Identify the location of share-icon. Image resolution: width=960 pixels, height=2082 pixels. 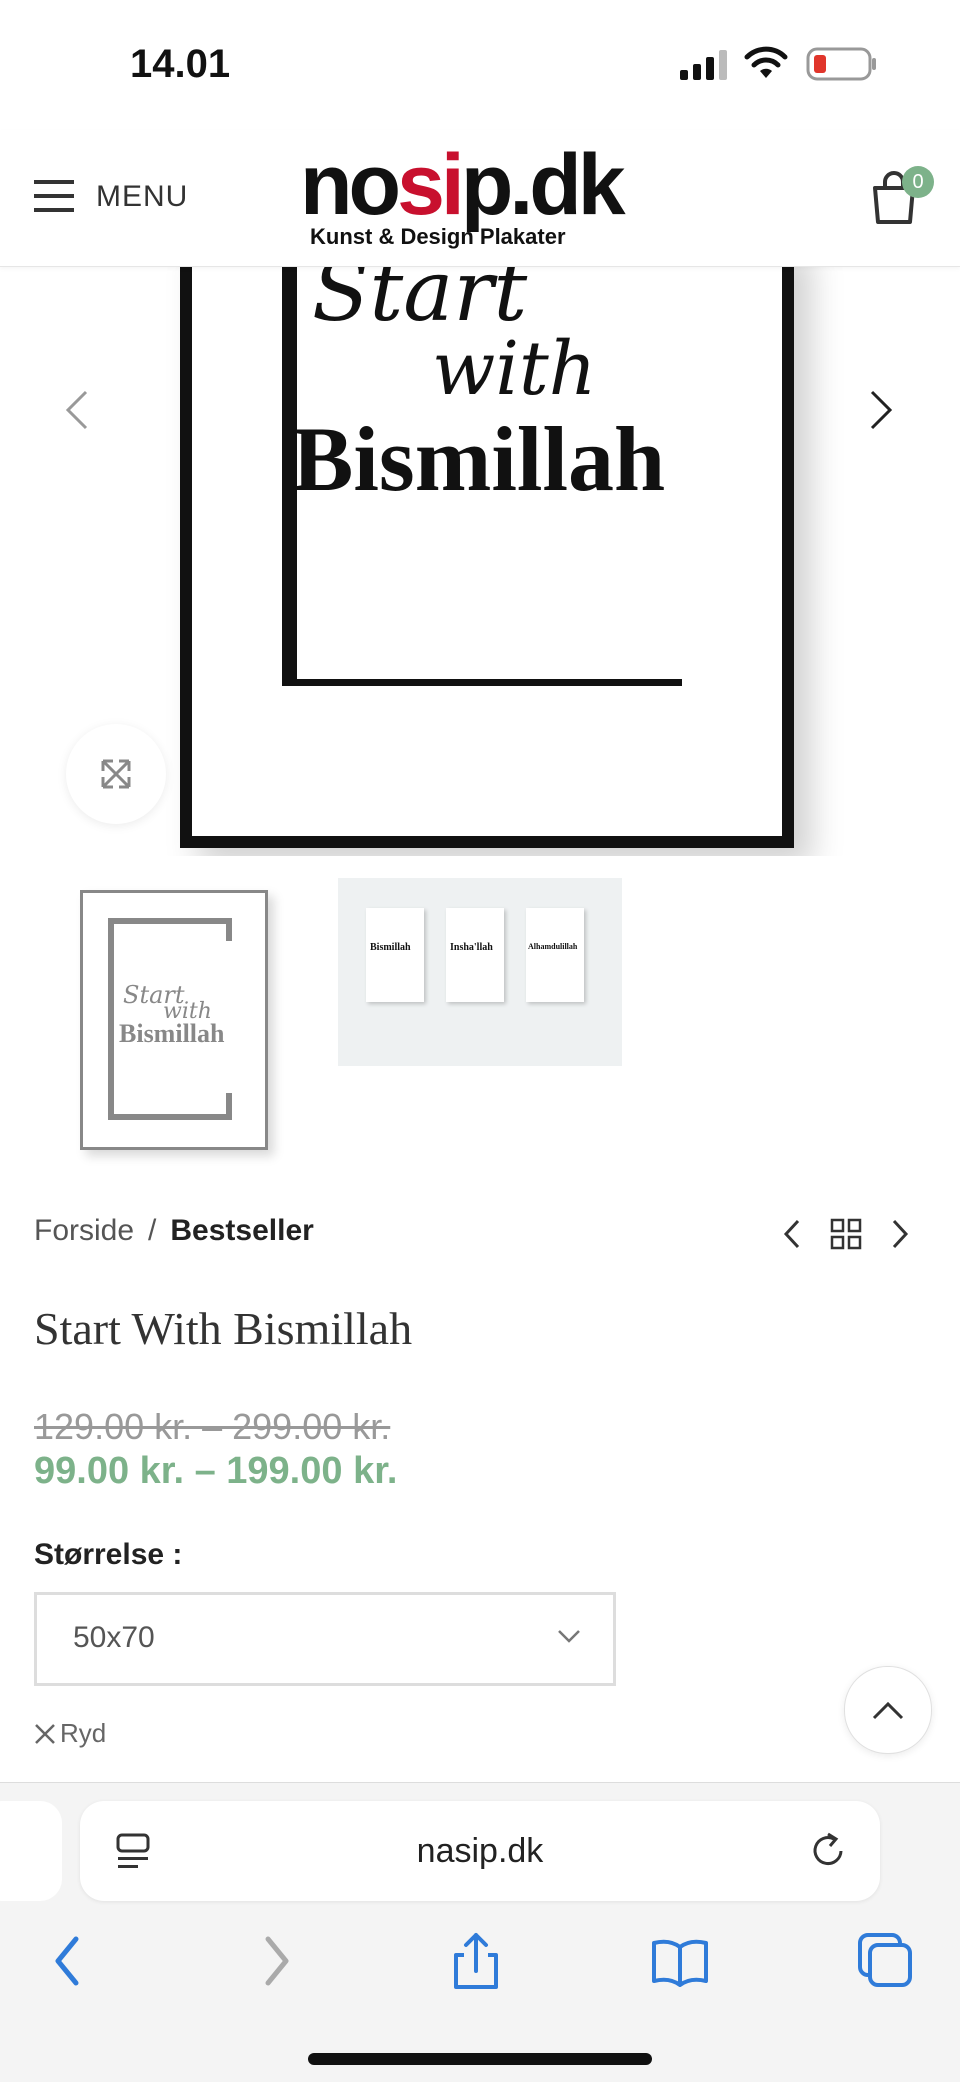
(476, 1961).